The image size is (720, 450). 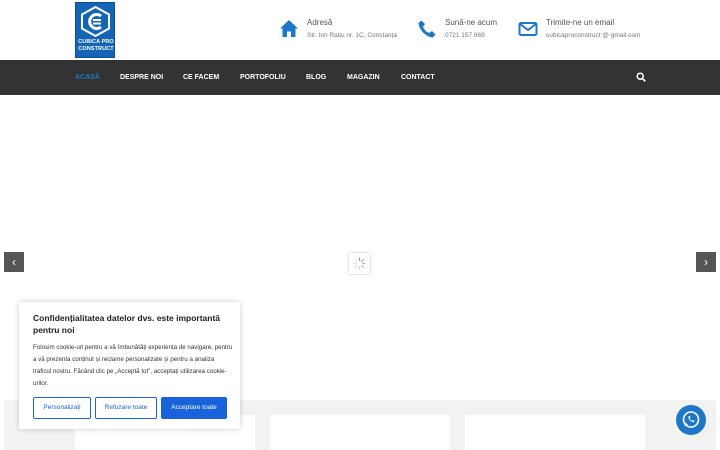 What do you see at coordinates (641, 77) in the screenshot?
I see `search-icon` at bounding box center [641, 77].